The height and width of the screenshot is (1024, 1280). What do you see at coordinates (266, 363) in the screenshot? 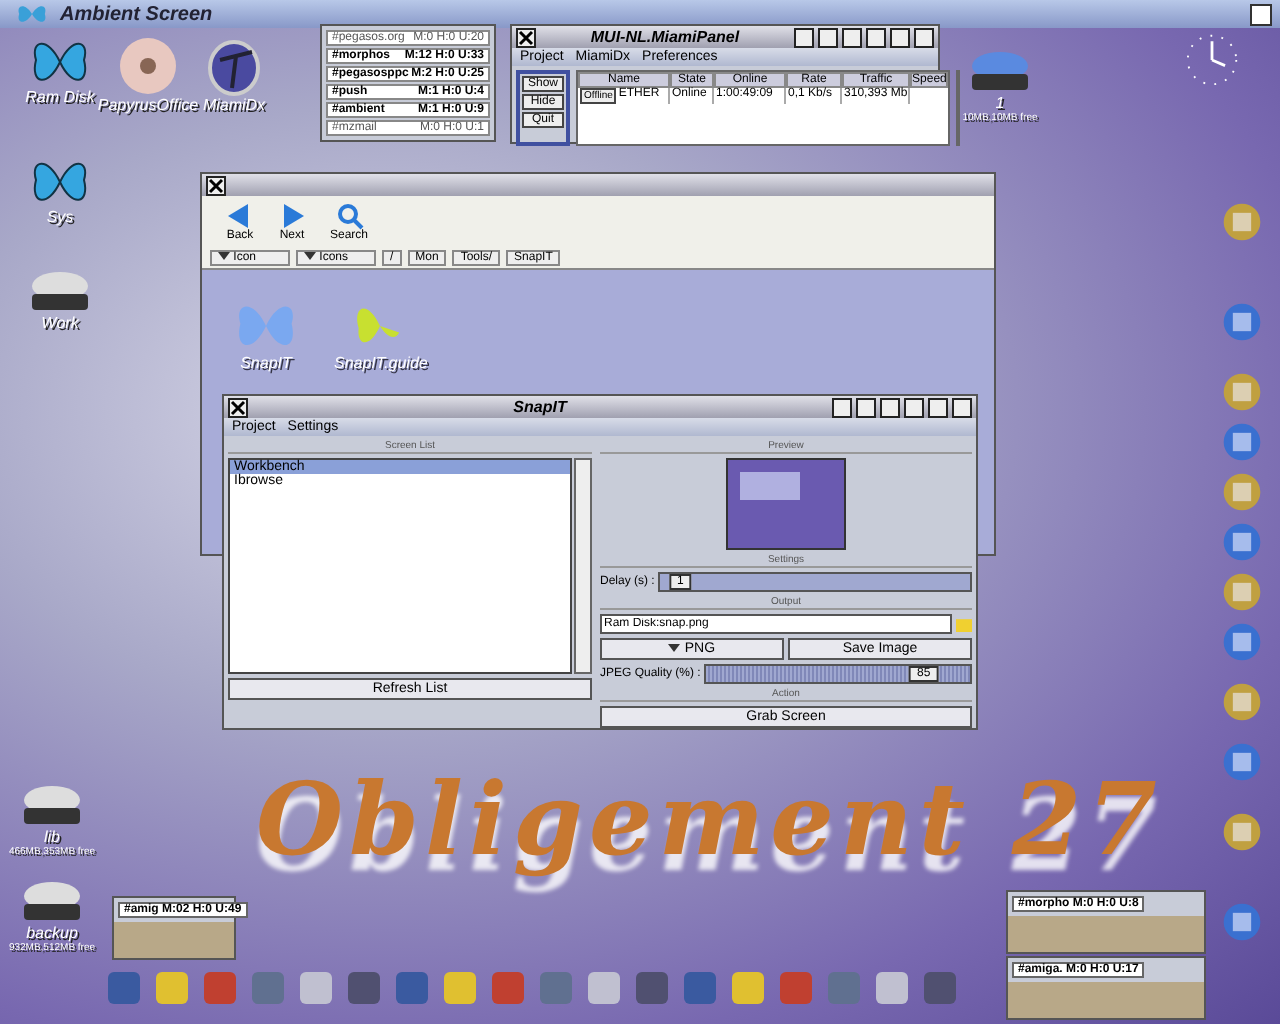
I see `file-label: SnapIT` at bounding box center [266, 363].